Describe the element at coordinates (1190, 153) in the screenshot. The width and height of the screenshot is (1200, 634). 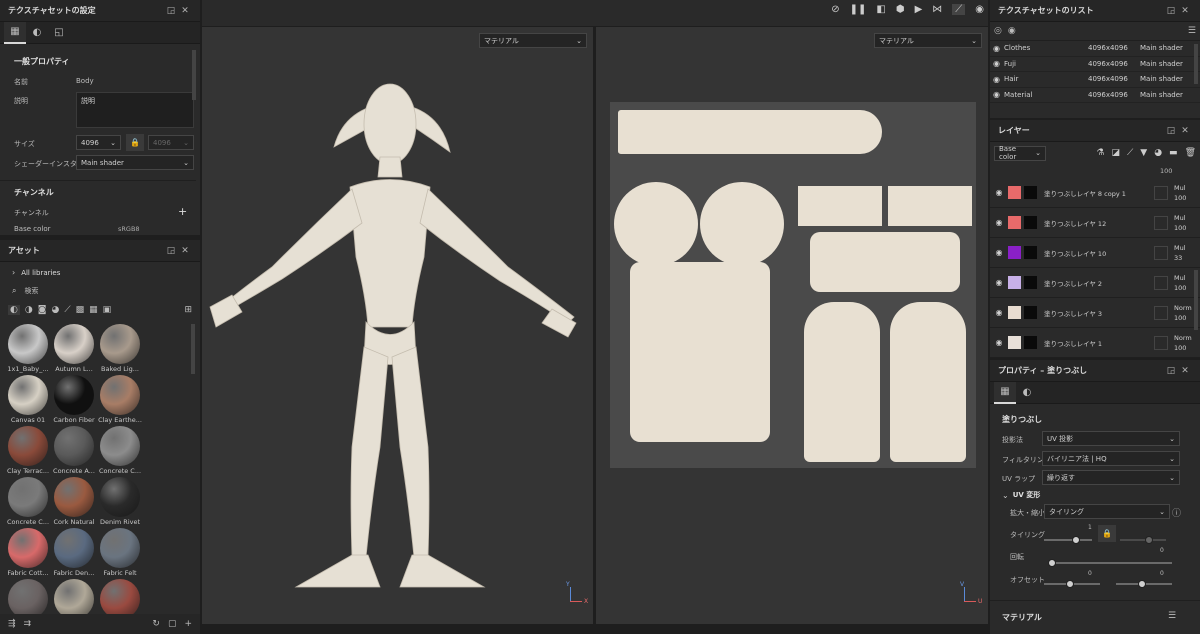
I see `delete-layer-icon: 🗑` at that location.